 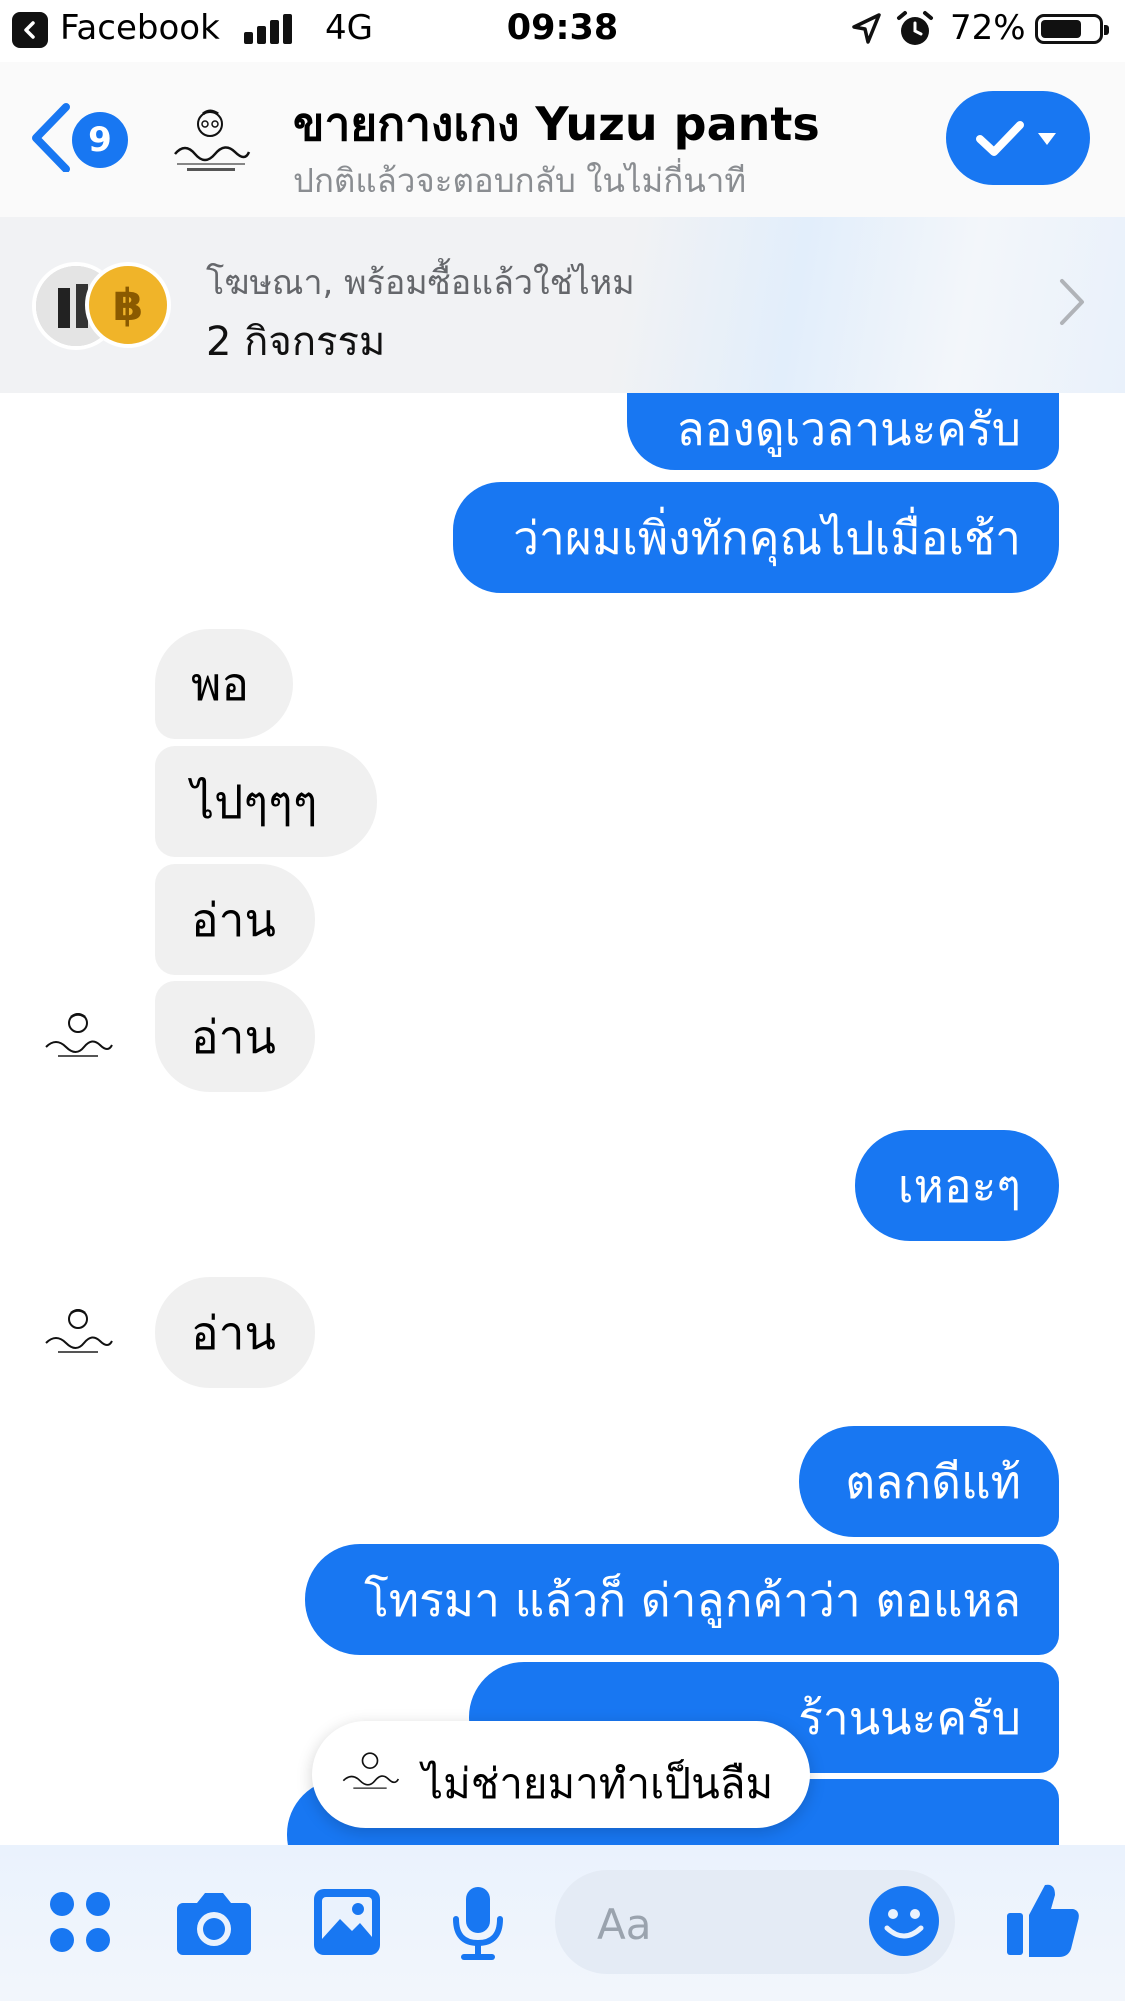 What do you see at coordinates (214, 1922) in the screenshot?
I see `camera-icon` at bounding box center [214, 1922].